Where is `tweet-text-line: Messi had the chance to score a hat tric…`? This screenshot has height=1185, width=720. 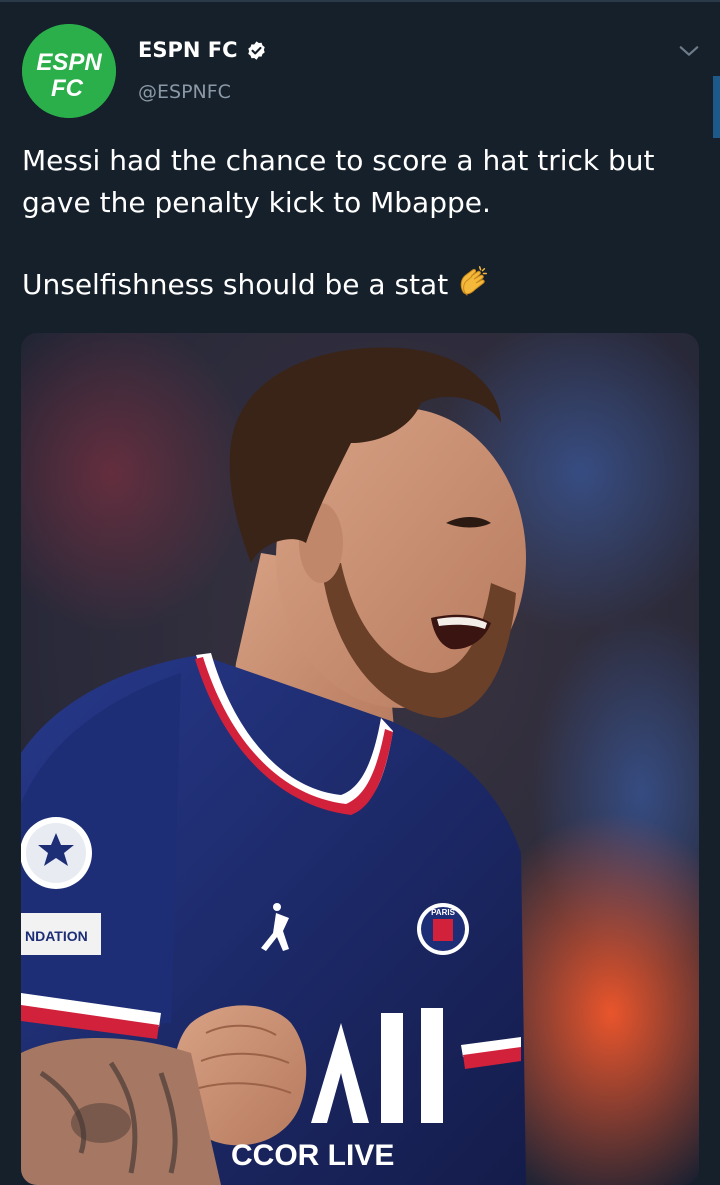
tweet-text-line: Messi had the chance to score a hat tric… is located at coordinates (338, 160).